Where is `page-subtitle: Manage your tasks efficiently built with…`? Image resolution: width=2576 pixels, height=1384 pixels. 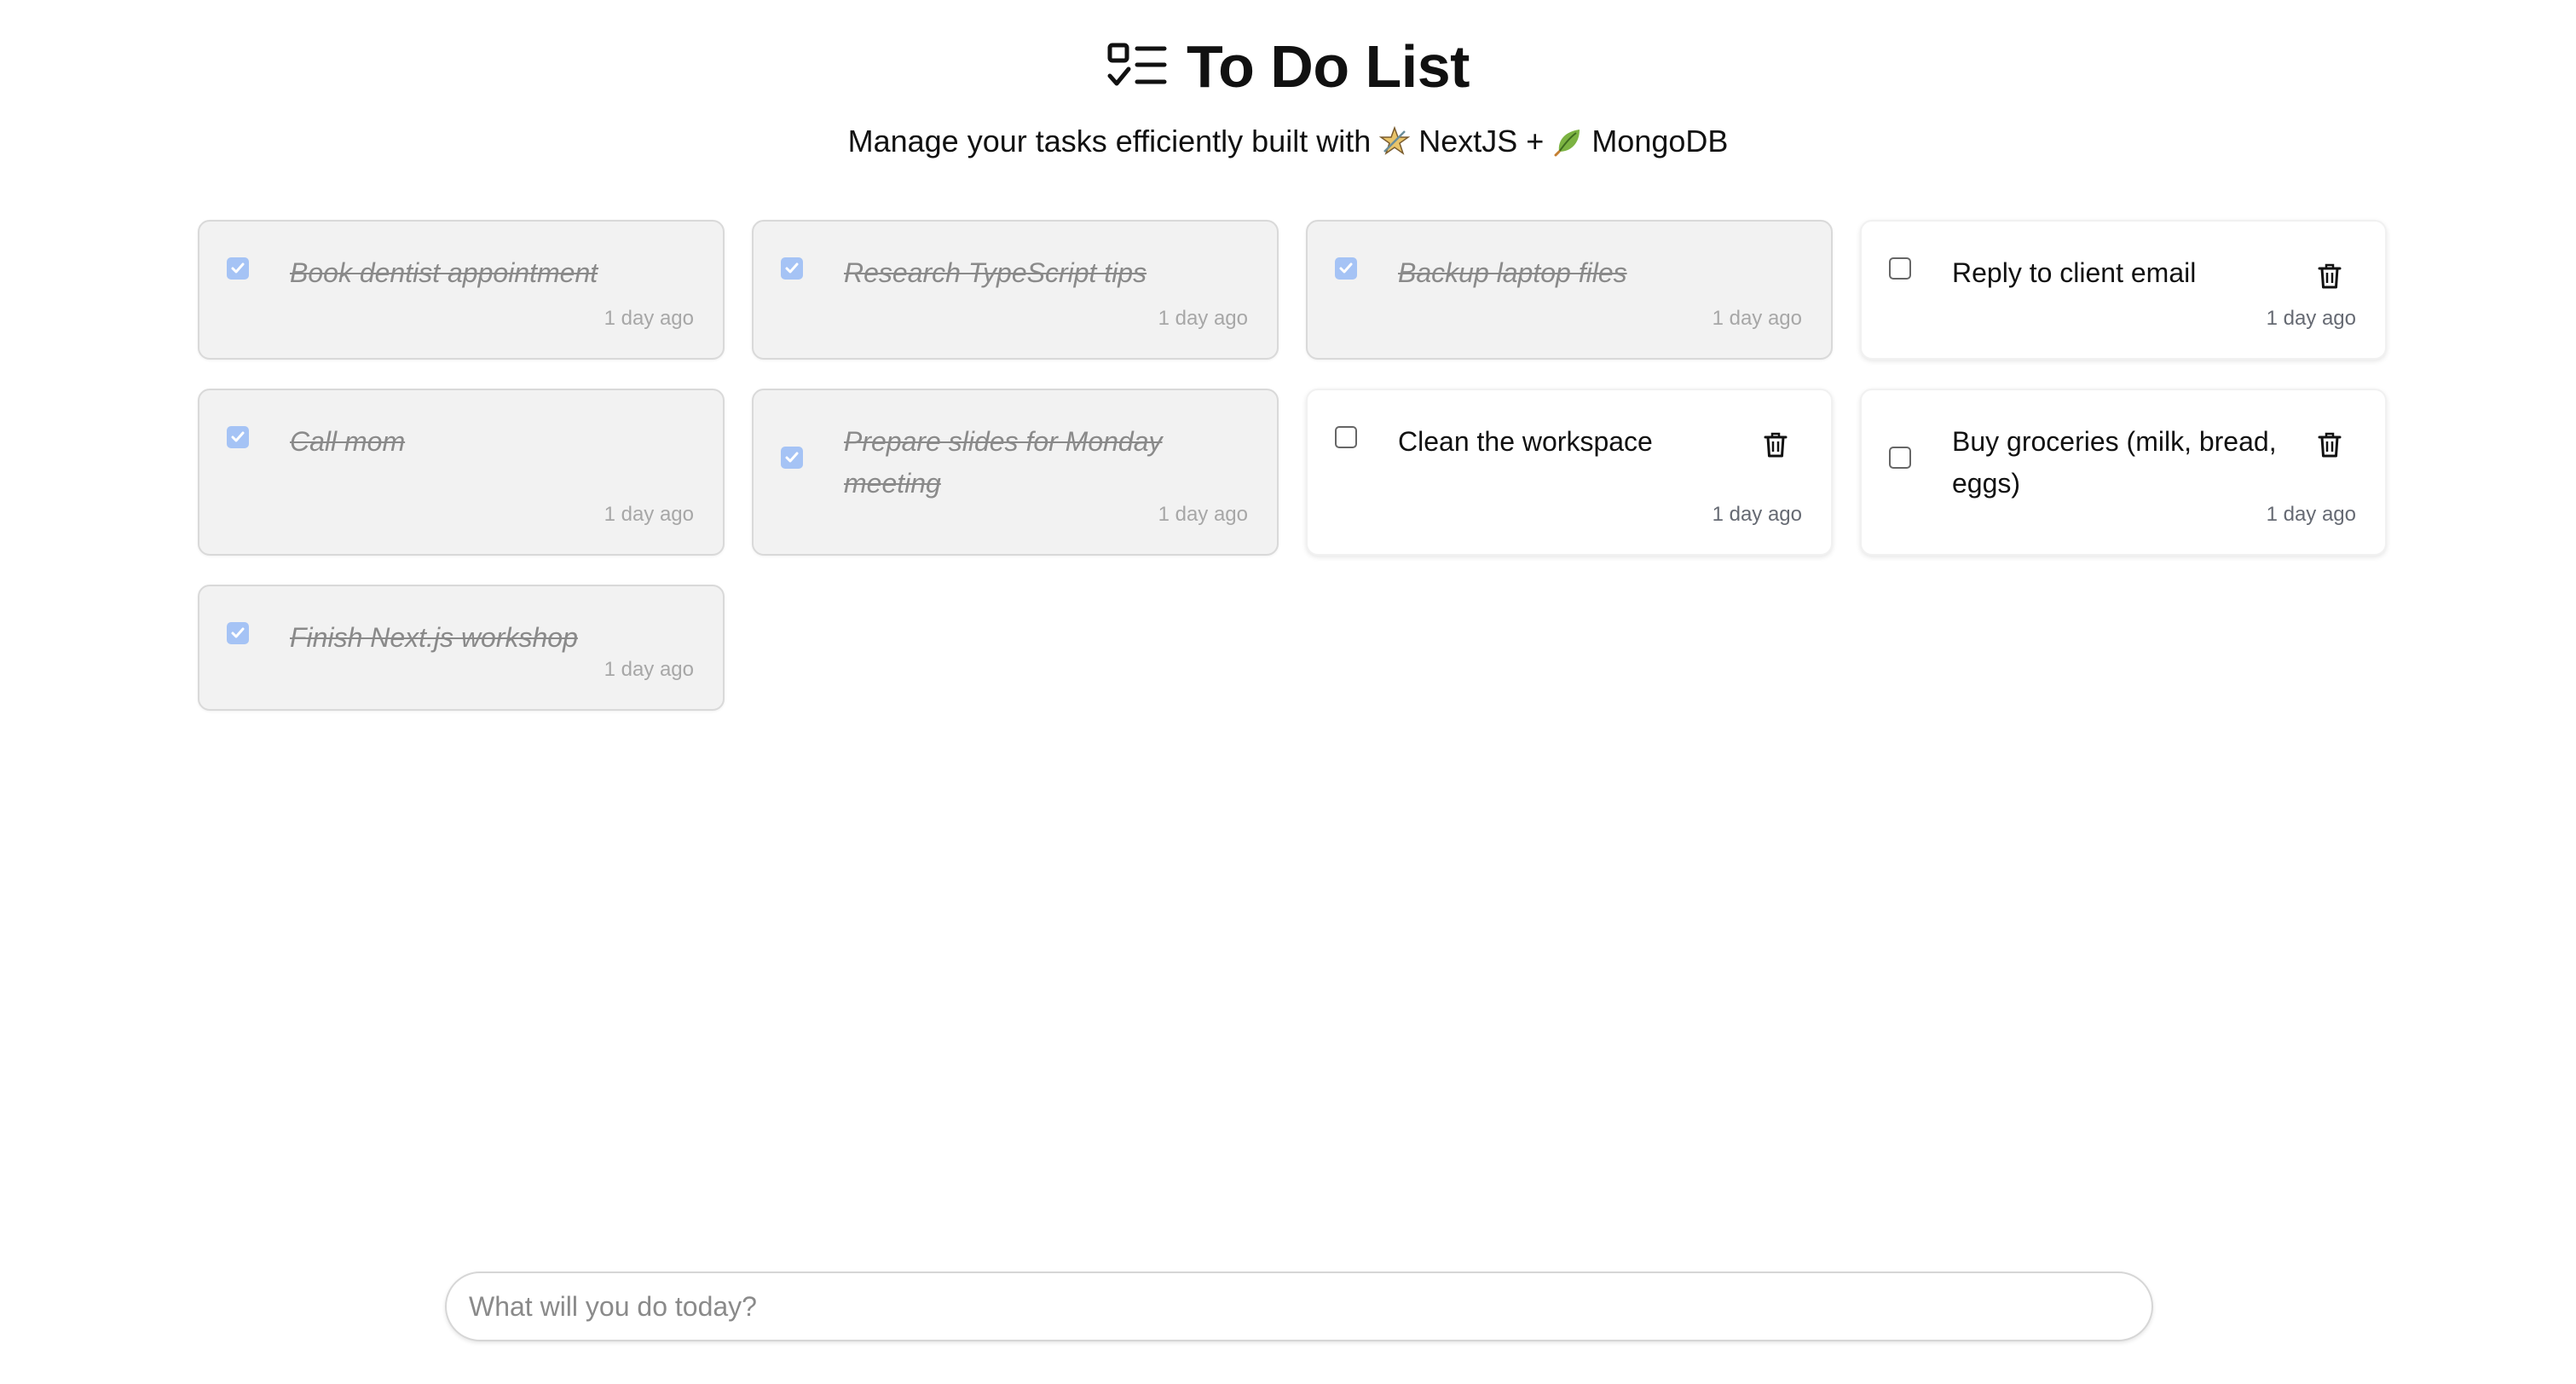
page-subtitle: Manage your tasks efficiently built with… is located at coordinates (1288, 141).